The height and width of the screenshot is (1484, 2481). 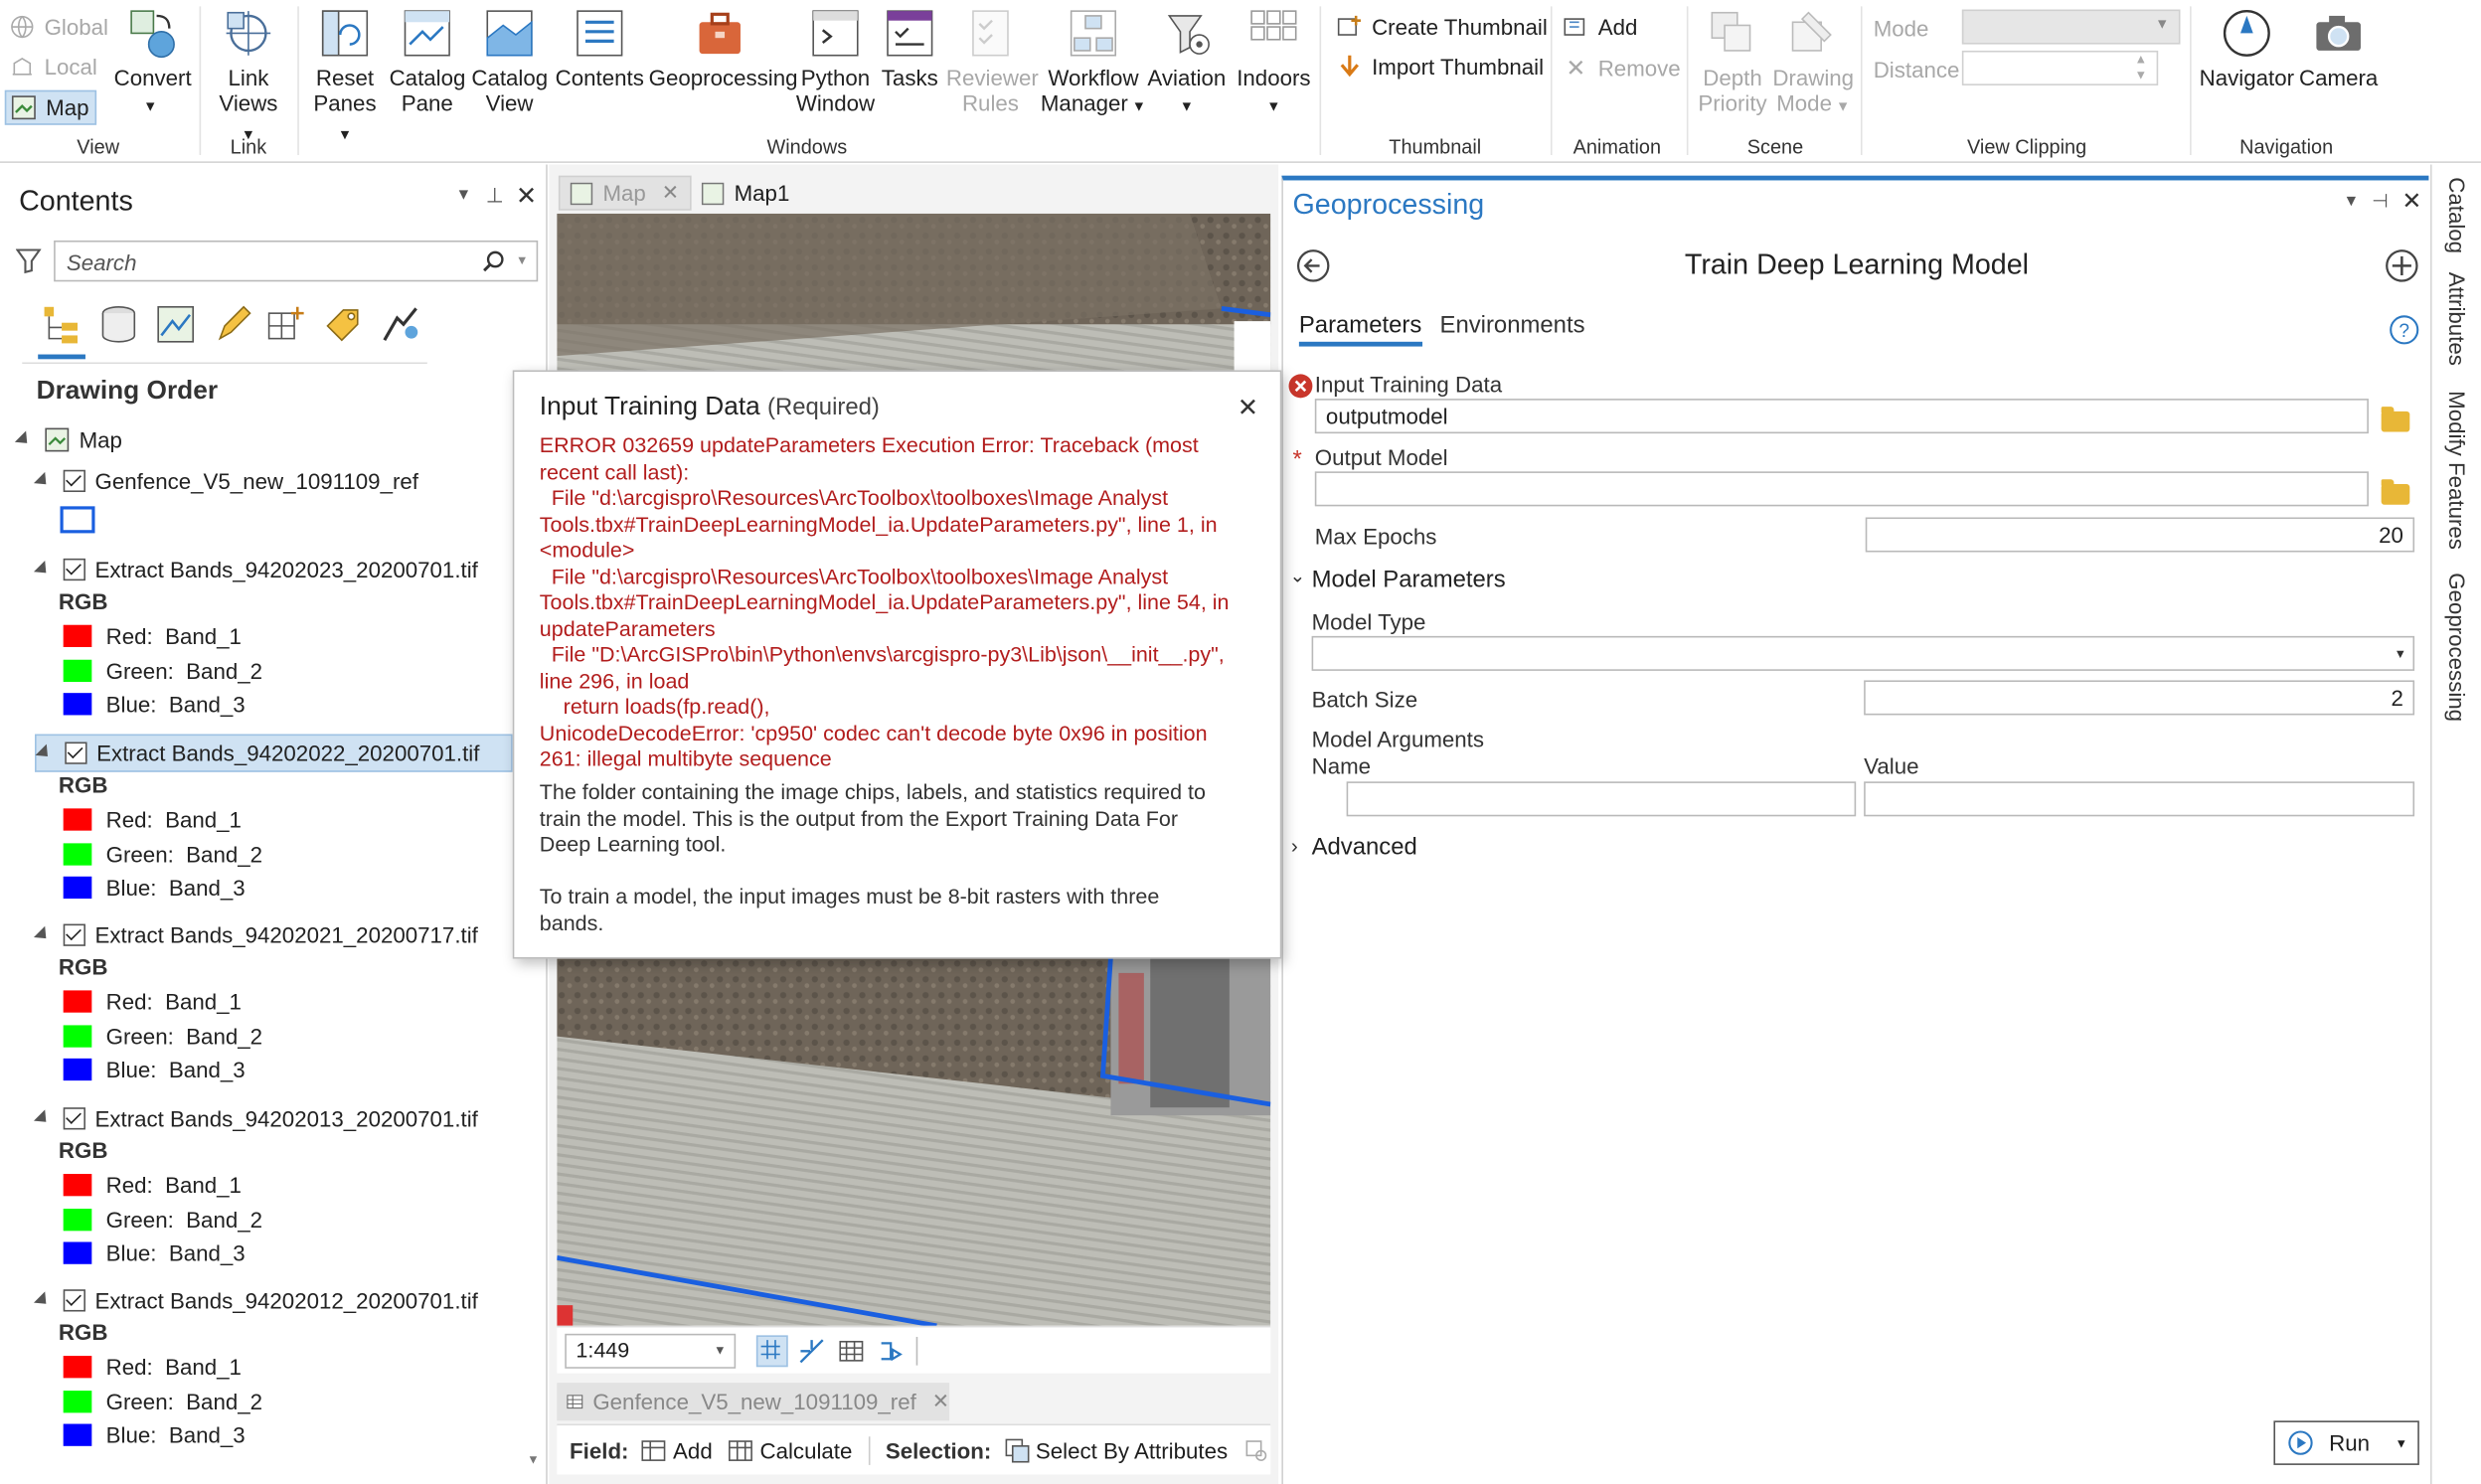 What do you see at coordinates (1274, 62) in the screenshot?
I see `windows-button-10: Indoors ▼` at bounding box center [1274, 62].